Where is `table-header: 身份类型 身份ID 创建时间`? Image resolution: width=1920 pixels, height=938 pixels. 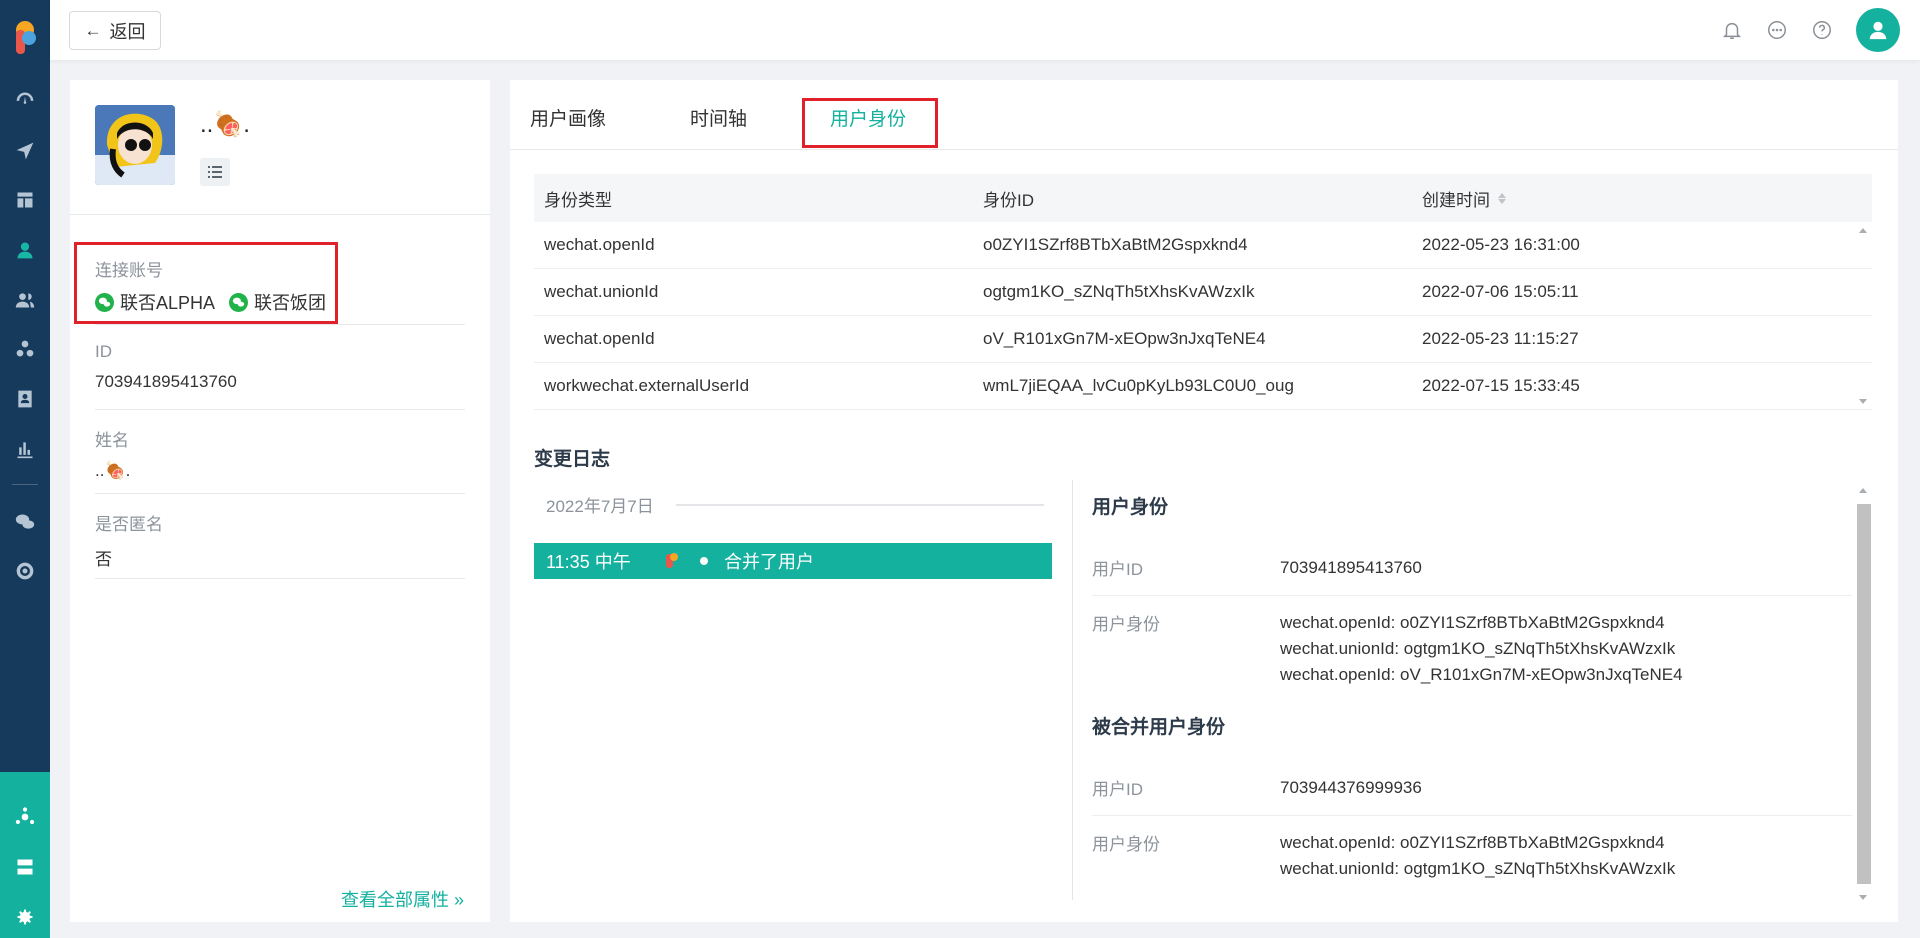
table-header: 身份类型 身份ID 创建时间 is located at coordinates (1203, 198).